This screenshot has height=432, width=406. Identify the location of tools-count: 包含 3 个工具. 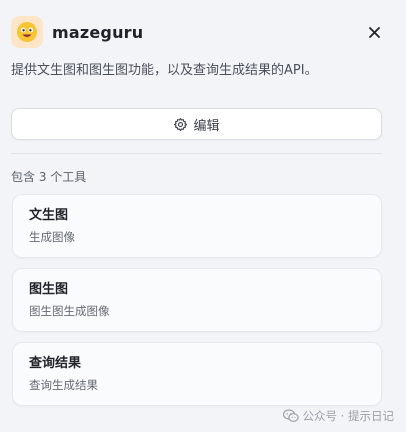
(49, 177).